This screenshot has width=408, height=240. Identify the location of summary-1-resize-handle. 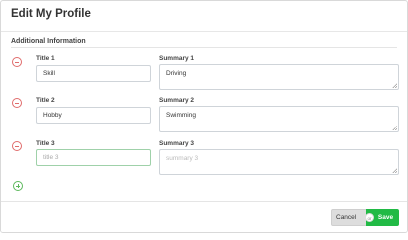
(394, 85).